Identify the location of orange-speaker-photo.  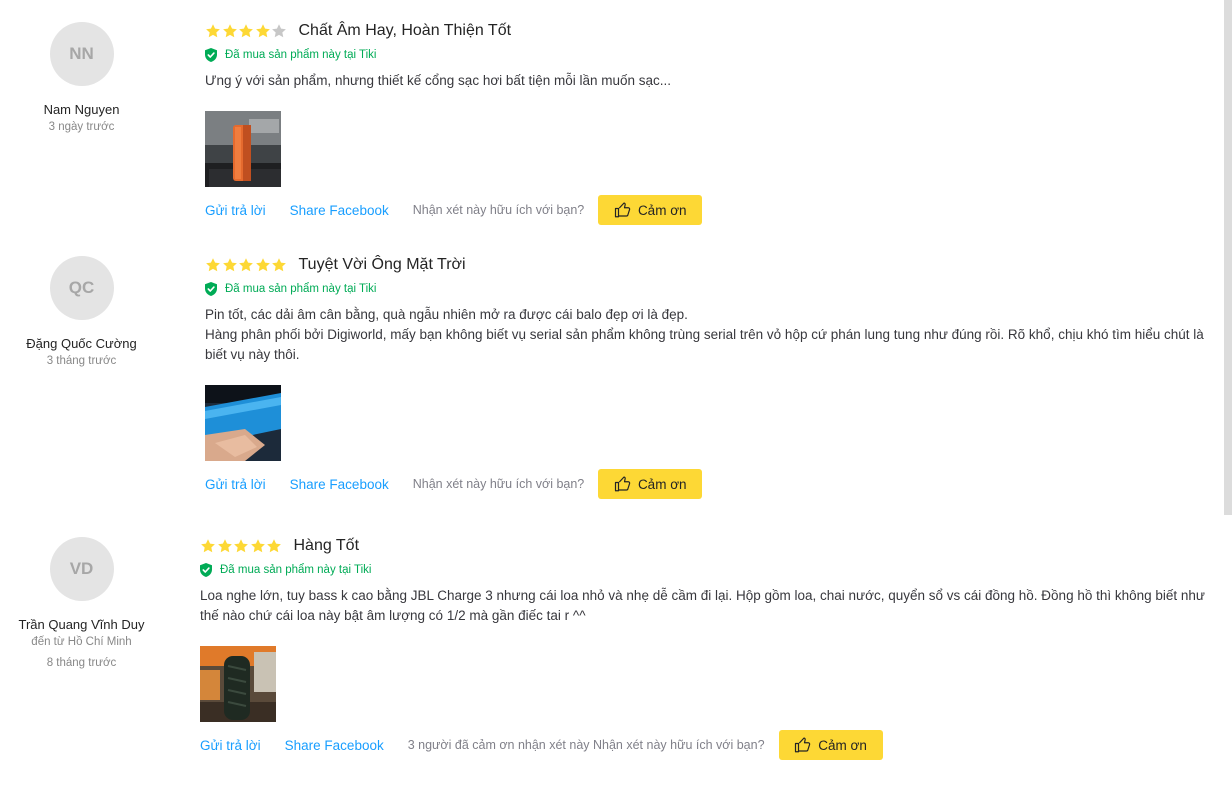
(243, 149).